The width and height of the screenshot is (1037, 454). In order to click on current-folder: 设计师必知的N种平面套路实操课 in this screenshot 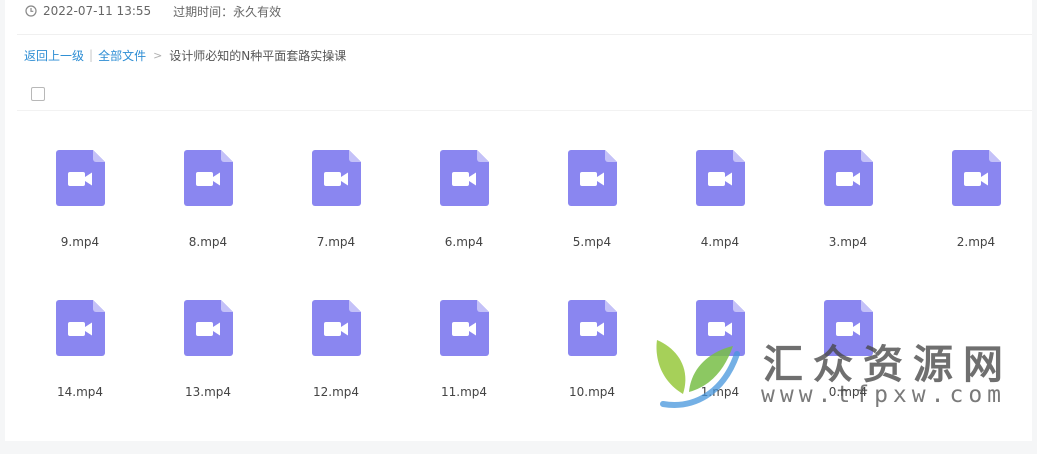, I will do `click(258, 55)`.